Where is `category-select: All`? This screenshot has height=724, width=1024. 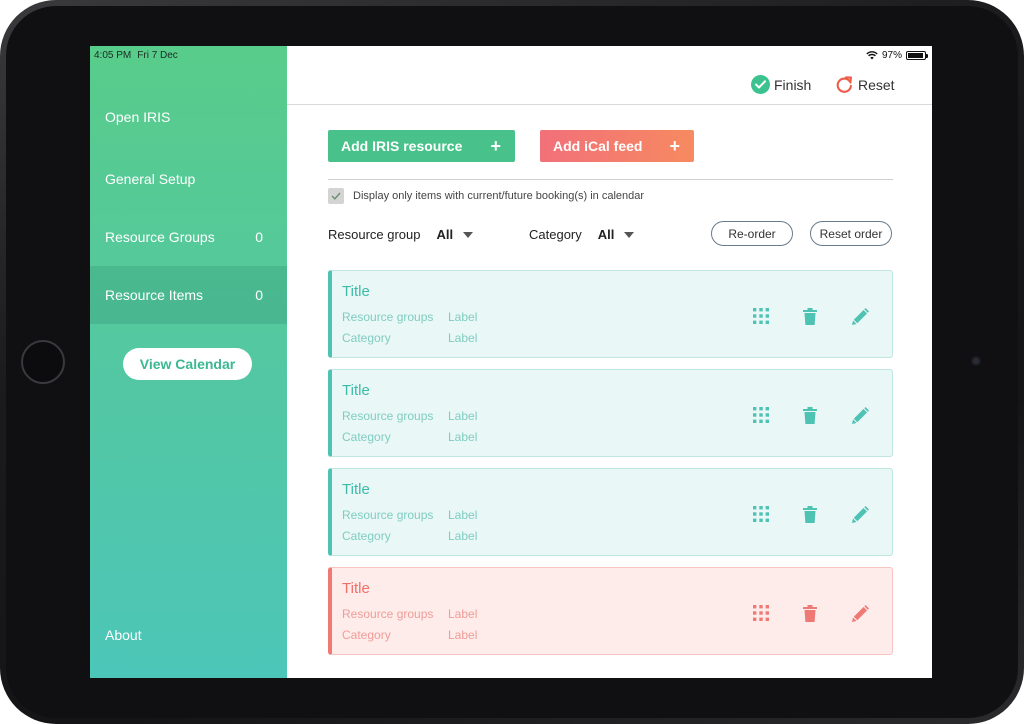
category-select: All is located at coordinates (606, 234).